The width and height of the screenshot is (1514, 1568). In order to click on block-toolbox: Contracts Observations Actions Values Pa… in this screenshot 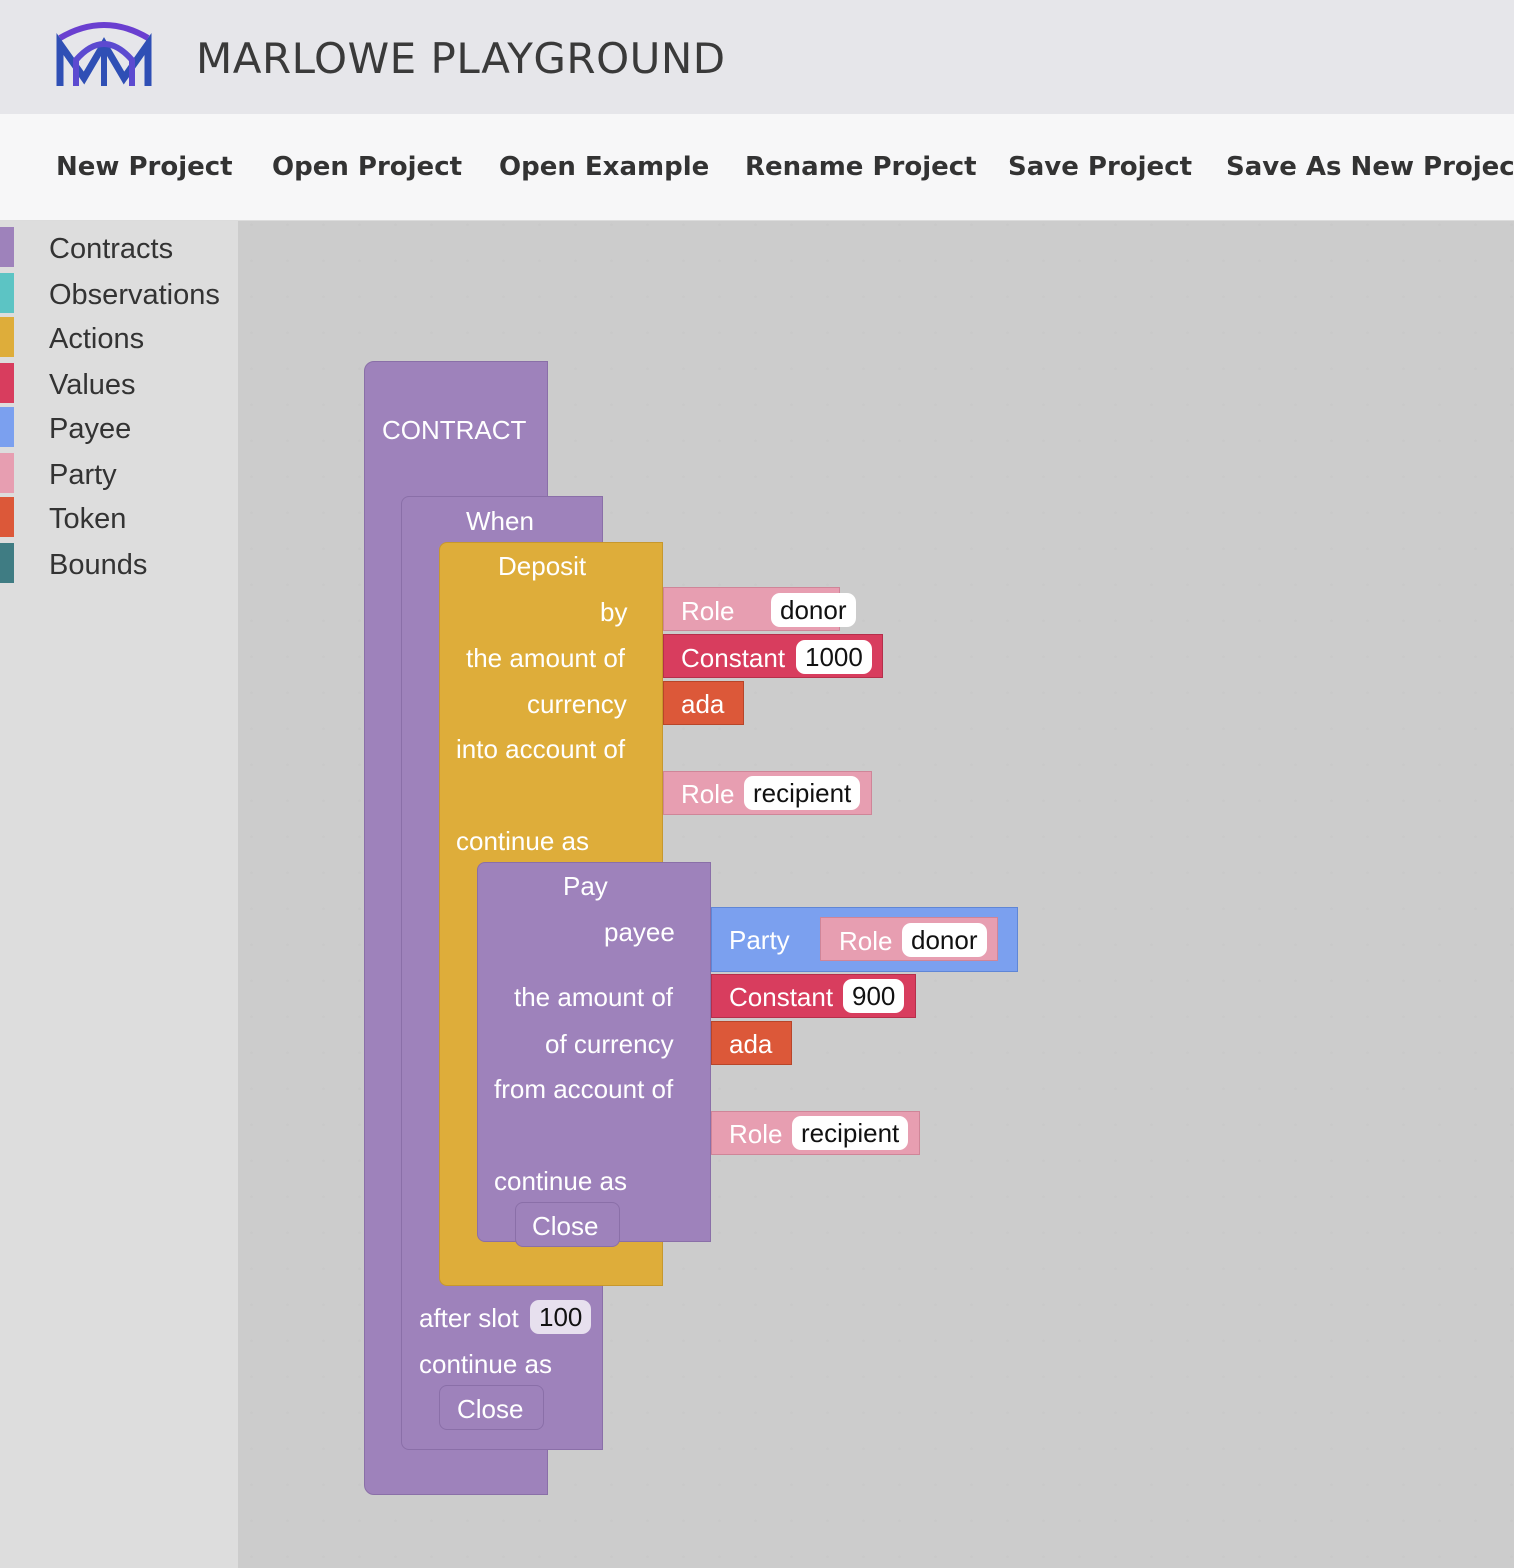, I will do `click(119, 894)`.